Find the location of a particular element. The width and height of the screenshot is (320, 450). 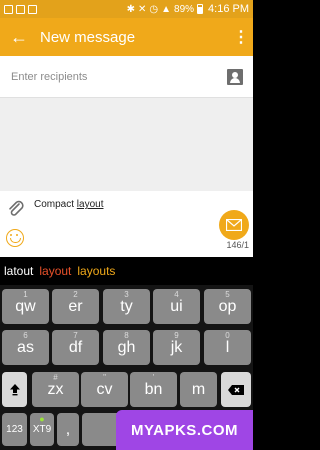

message-input: Compact layout is located at coordinates (68, 204).